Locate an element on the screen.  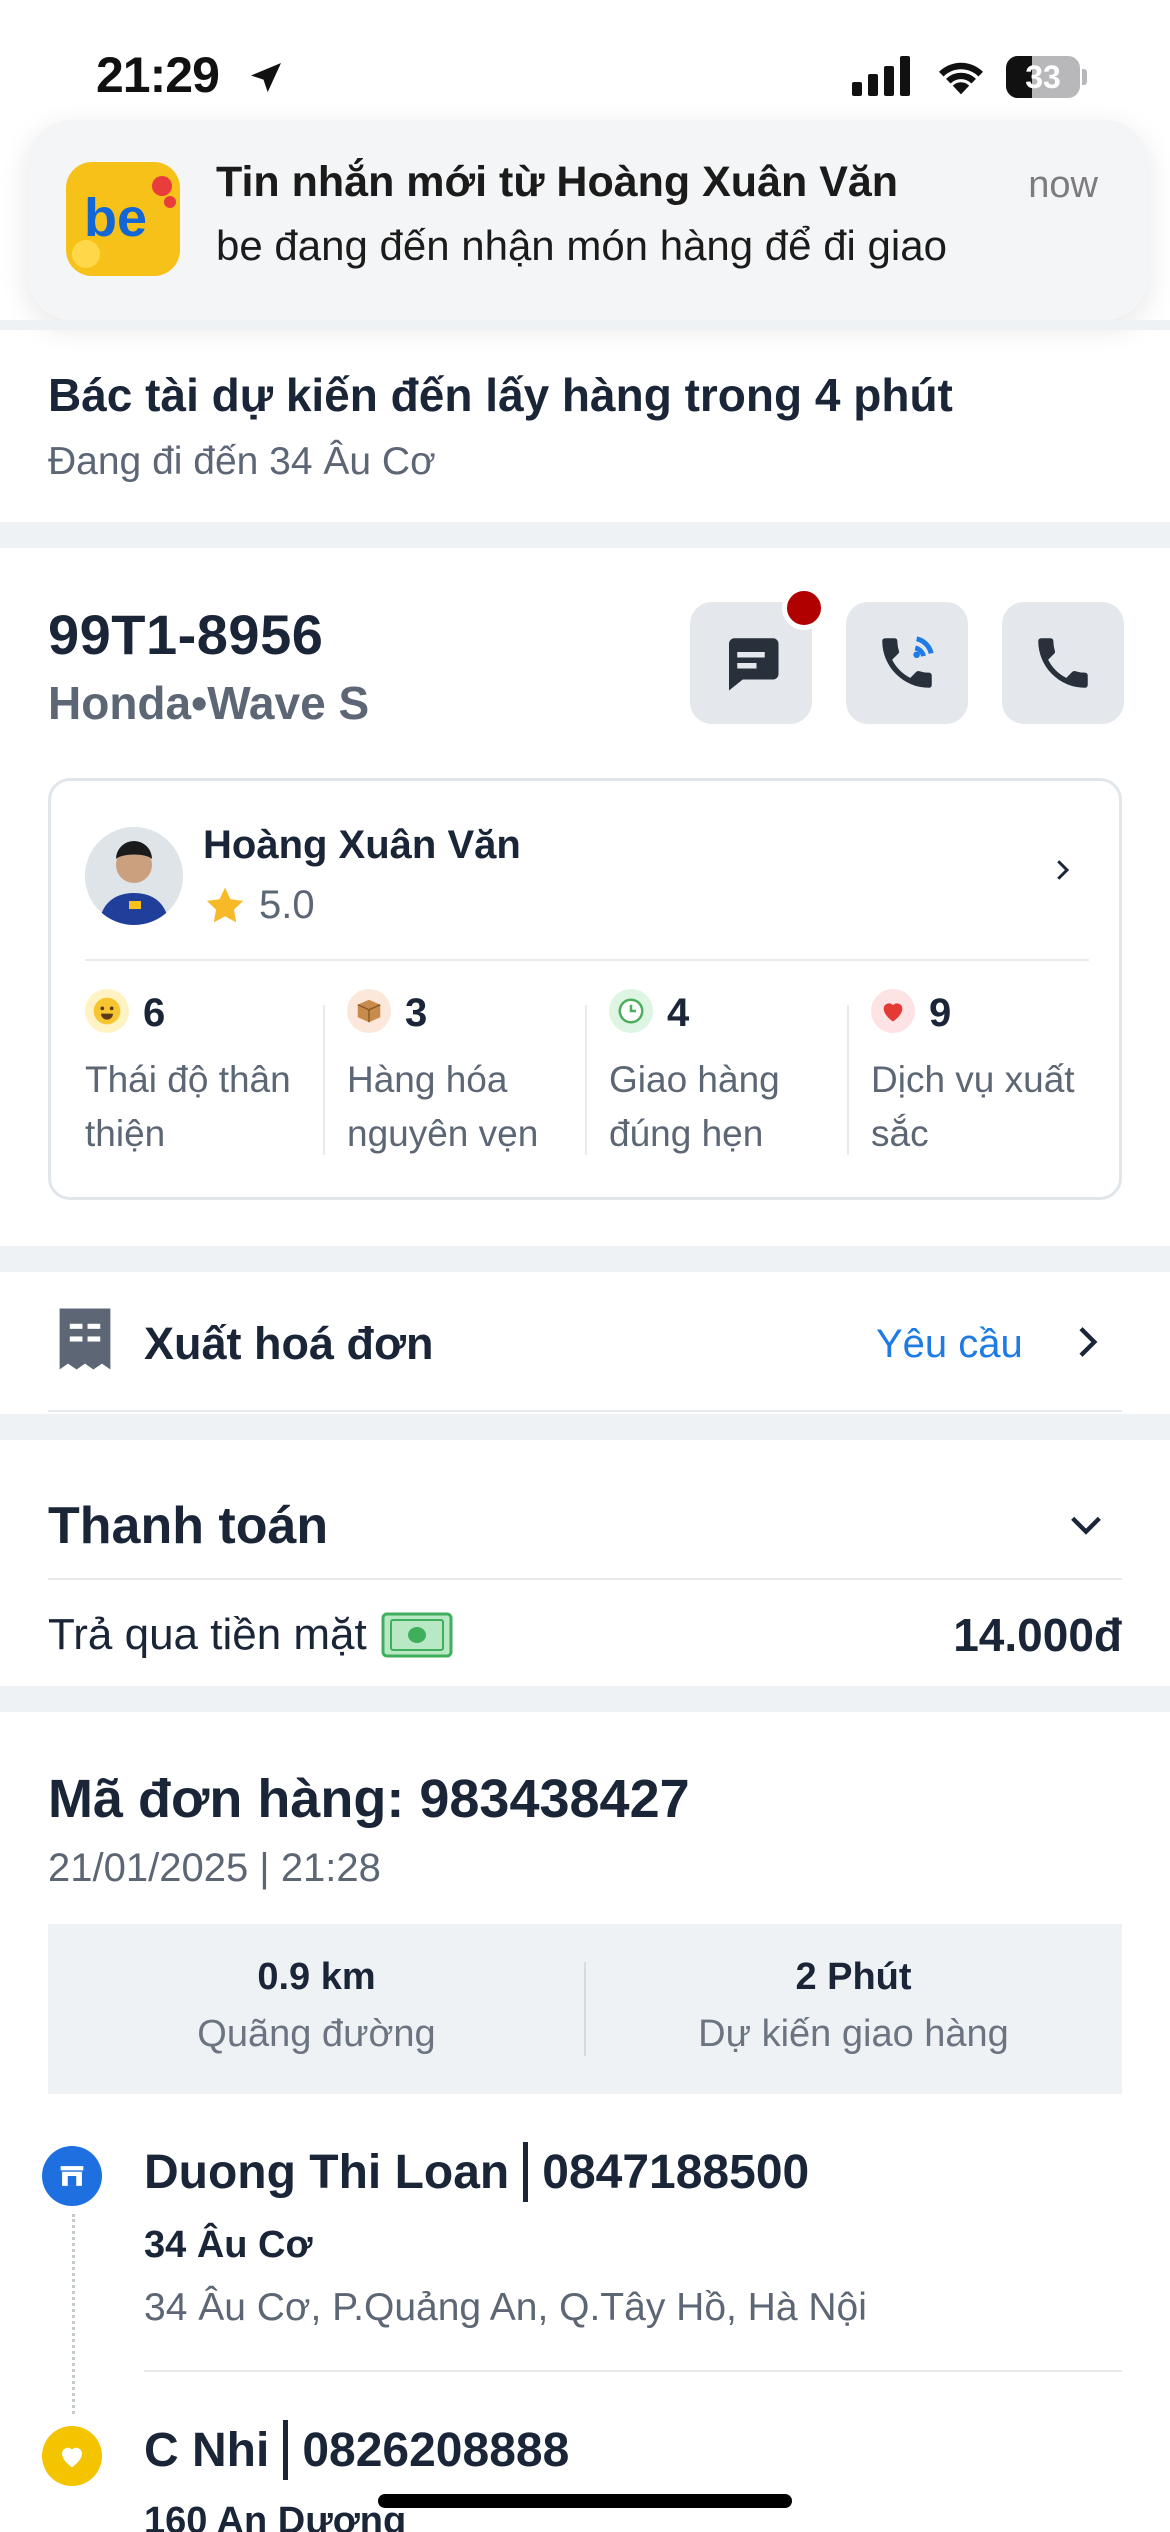
chevron-down-icon is located at coordinates (1086, 1525).